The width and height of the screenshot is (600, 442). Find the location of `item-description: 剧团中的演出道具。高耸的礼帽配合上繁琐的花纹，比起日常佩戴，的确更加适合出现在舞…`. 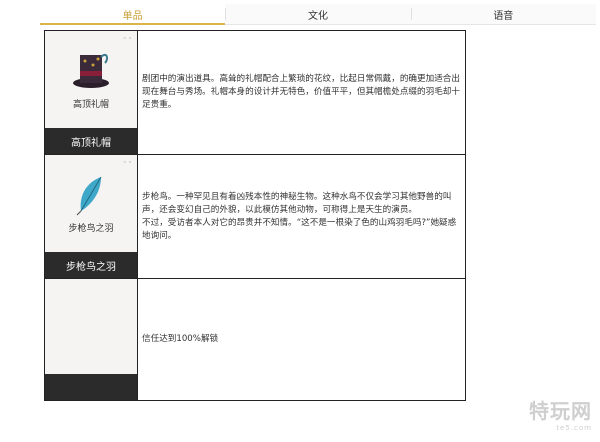

item-description: 剧团中的演出道具。高耸的礼帽配合上繁琐的花纹，比起日常佩戴，的确更加适合出现在舞… is located at coordinates (301, 92).